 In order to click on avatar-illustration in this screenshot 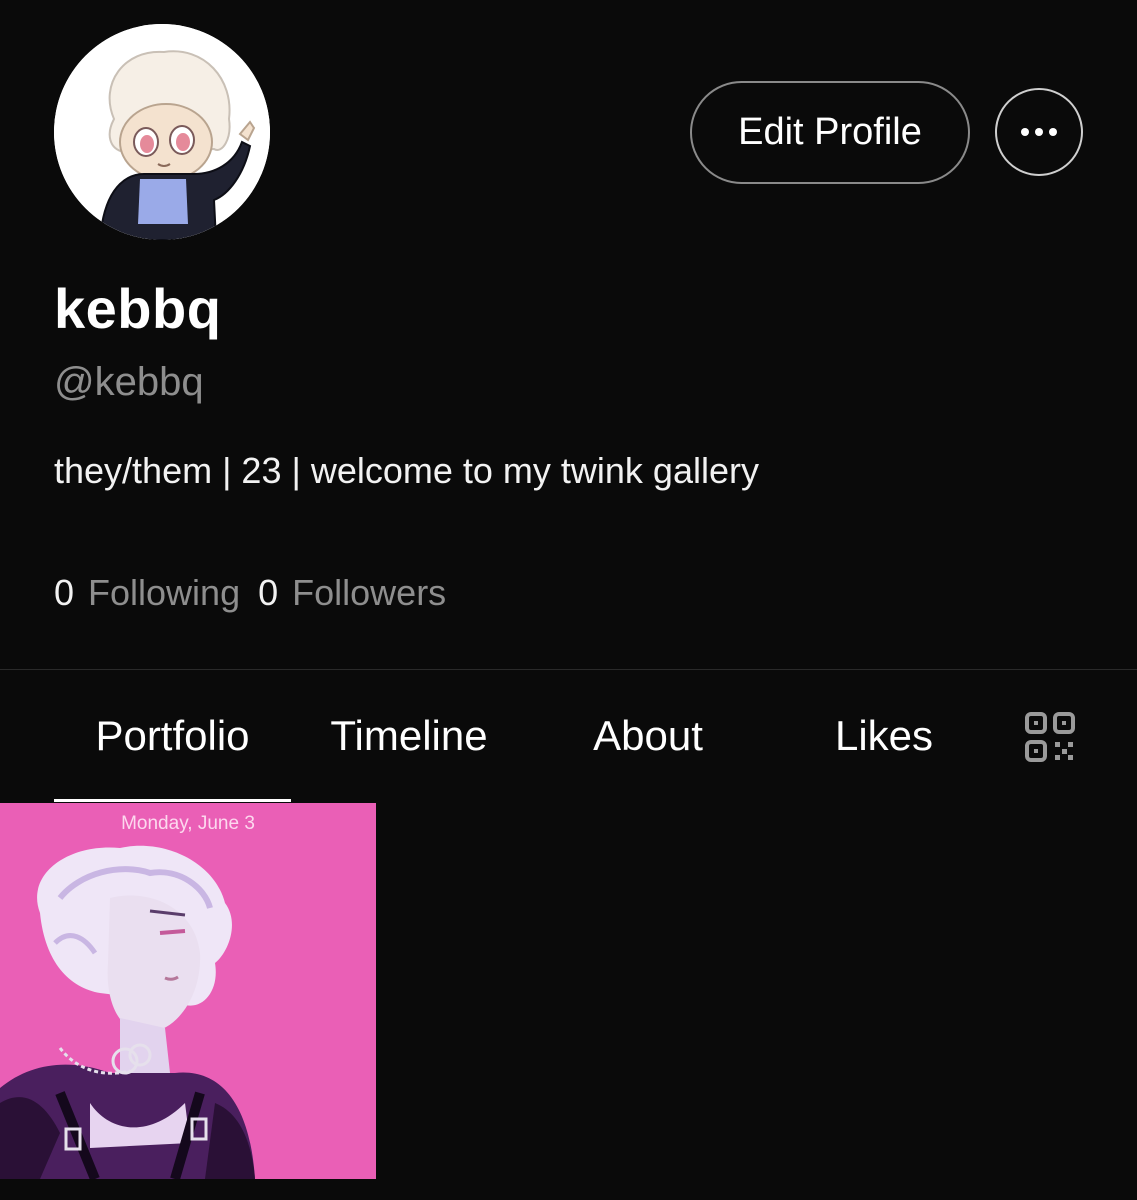, I will do `click(162, 132)`.